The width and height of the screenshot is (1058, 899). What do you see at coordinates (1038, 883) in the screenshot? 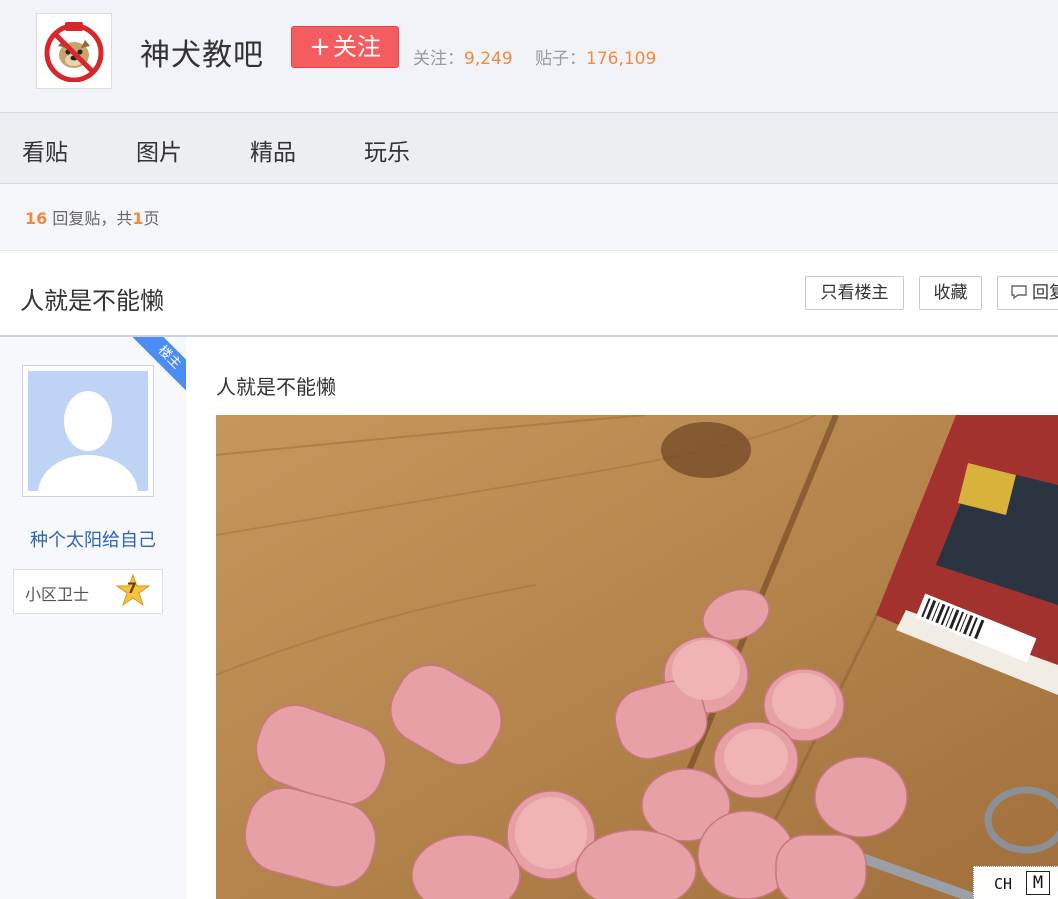
I see `ime-indicator-icon: M` at bounding box center [1038, 883].